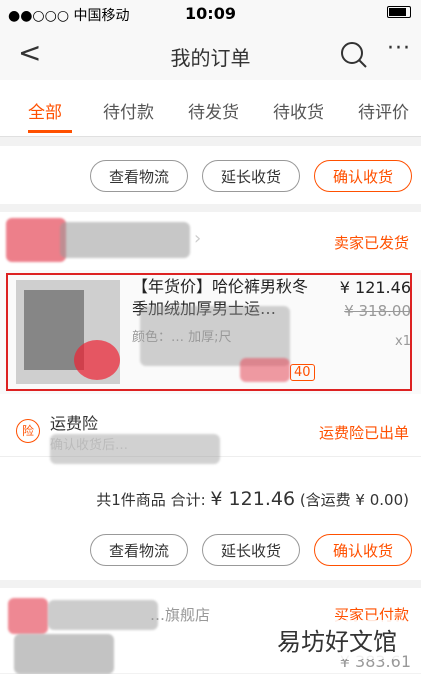 This screenshot has width=421, height=674. I want to click on tab-pending-shipment: 待发货, so click(213, 110).